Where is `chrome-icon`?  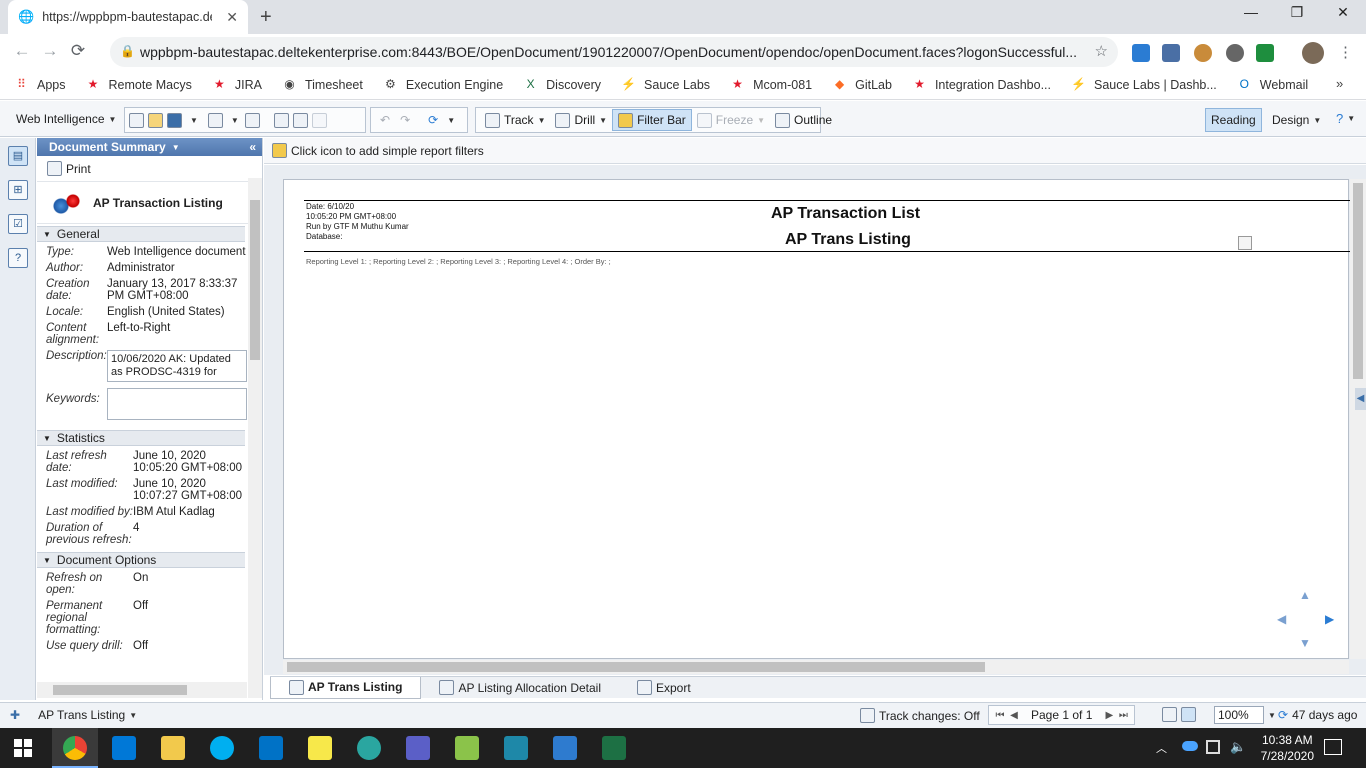 chrome-icon is located at coordinates (75, 748).